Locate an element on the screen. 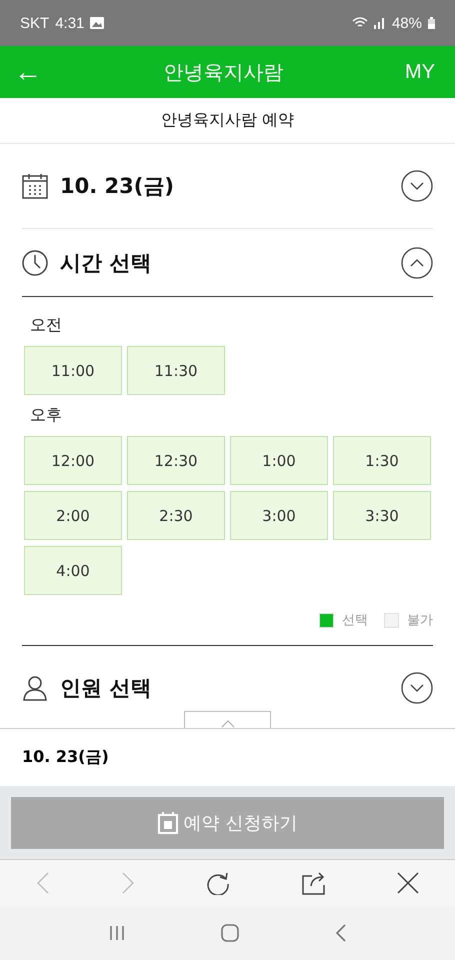 This screenshot has width=455, height=960. home-icon is located at coordinates (230, 933).